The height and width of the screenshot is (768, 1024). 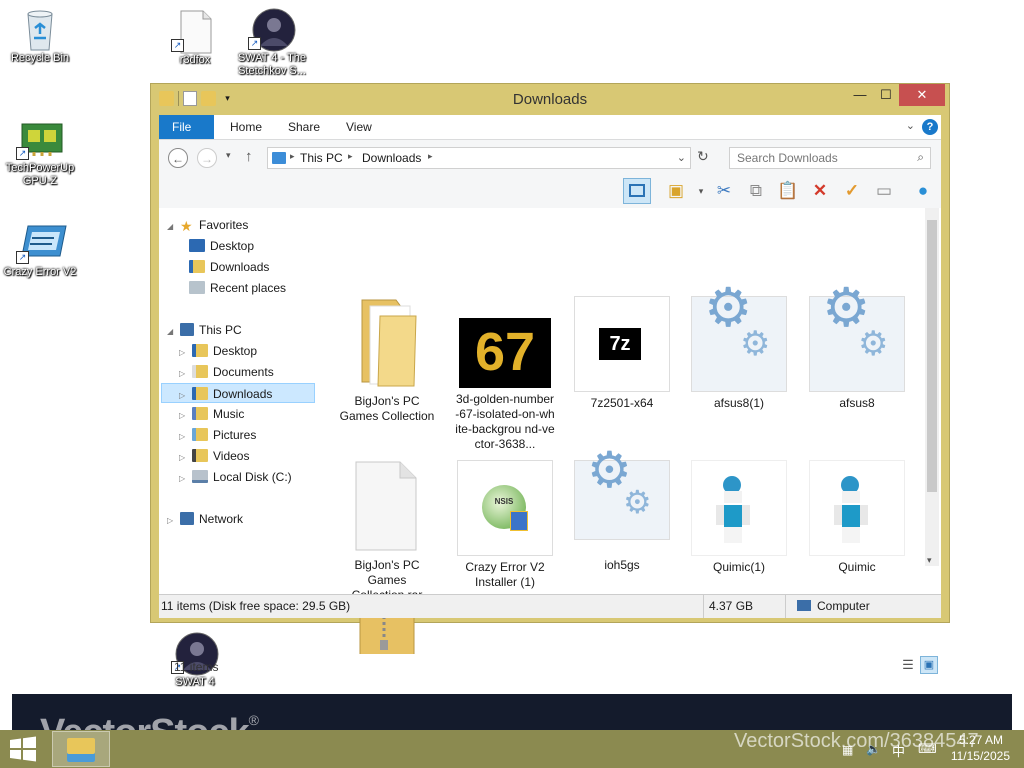 What do you see at coordinates (505, 352) in the screenshot?
I see `thumb-text: 67` at bounding box center [505, 352].